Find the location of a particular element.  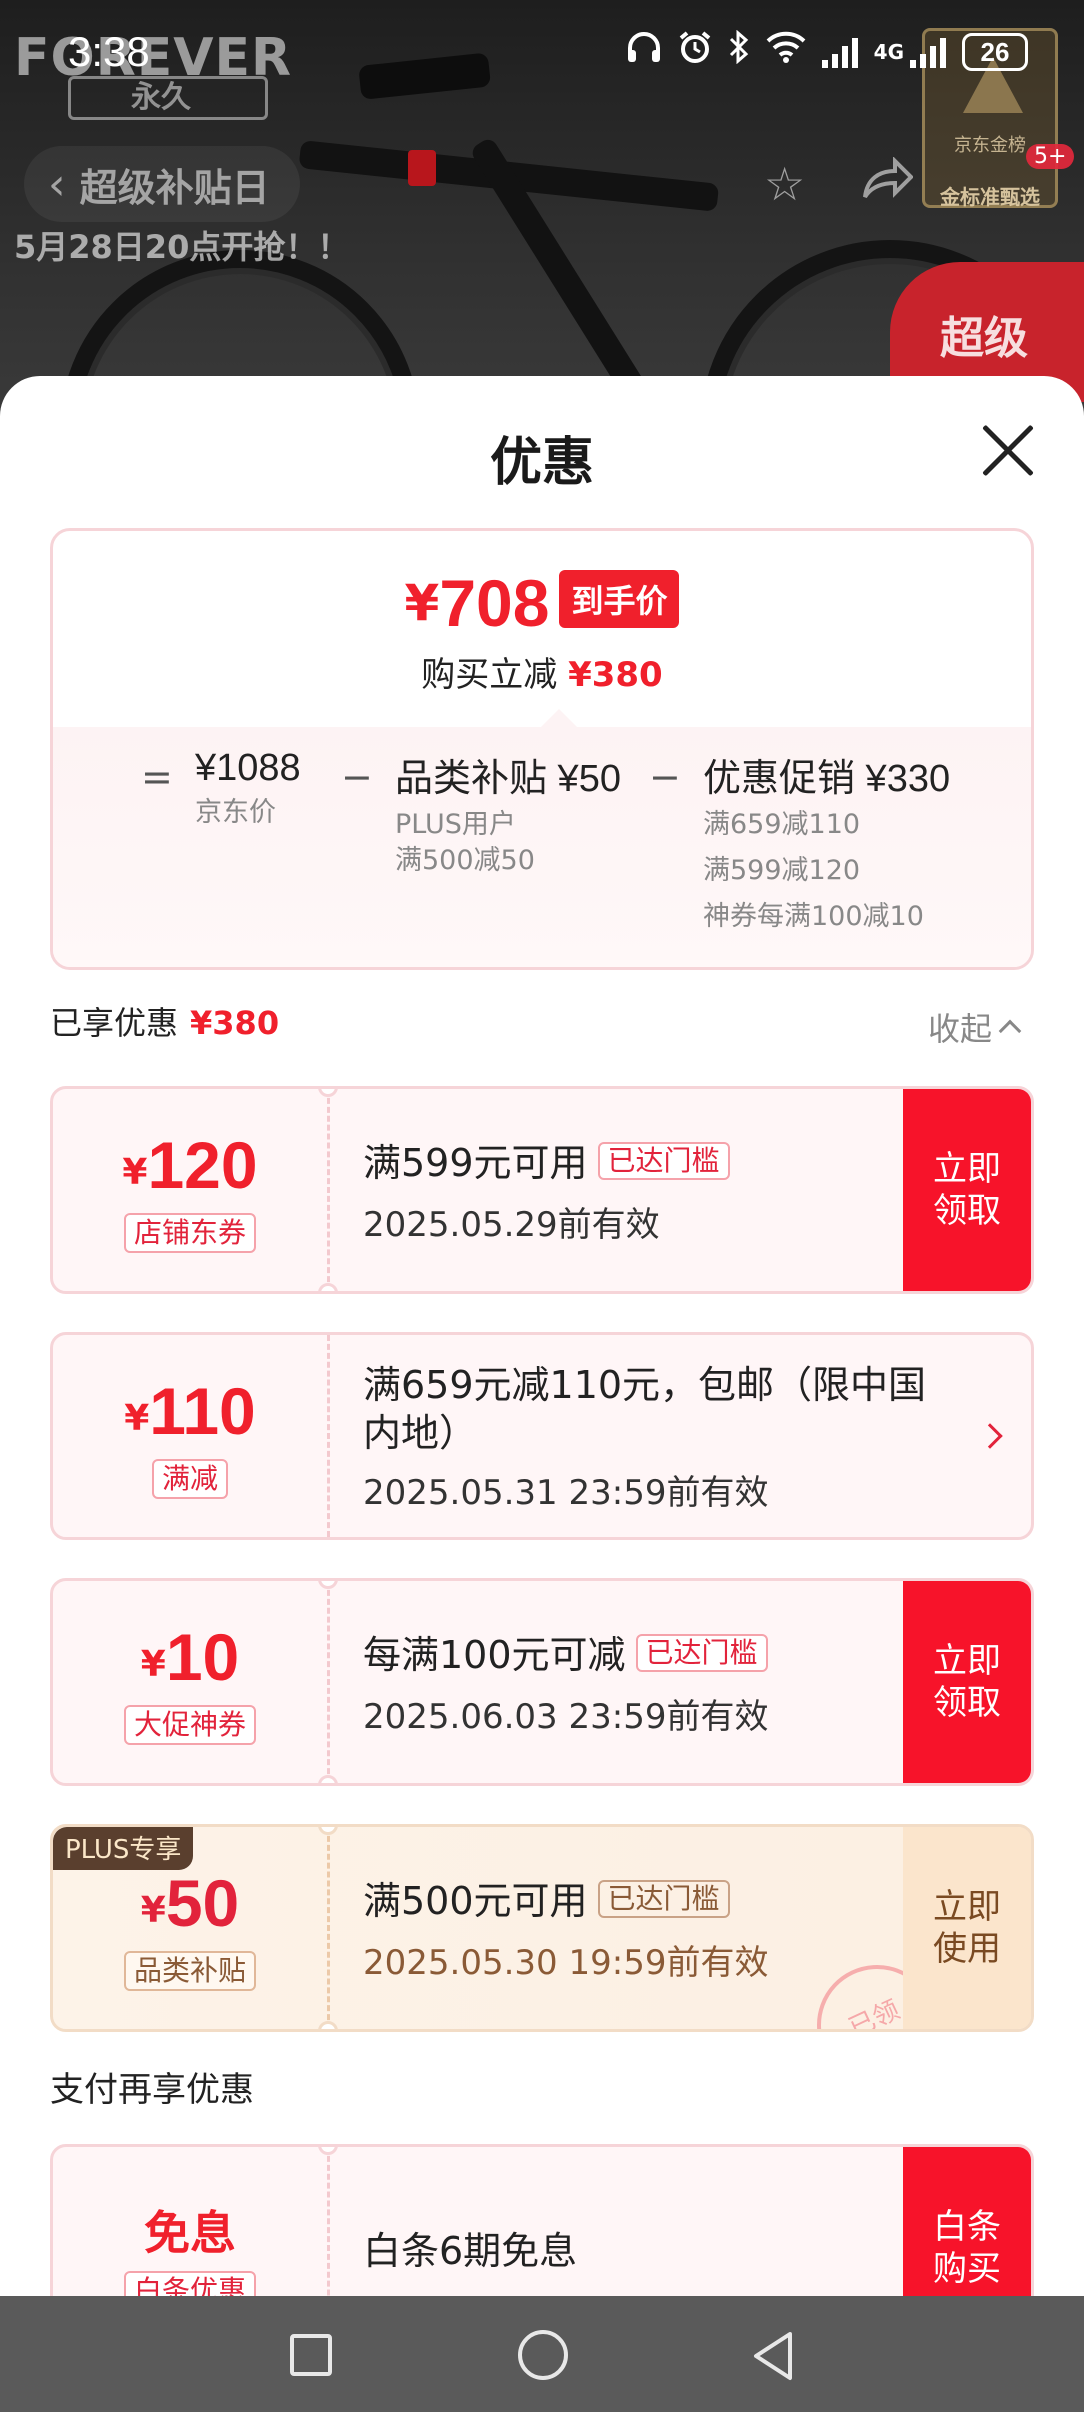

pay-offer-big: 免息 is located at coordinates (190, 2233).